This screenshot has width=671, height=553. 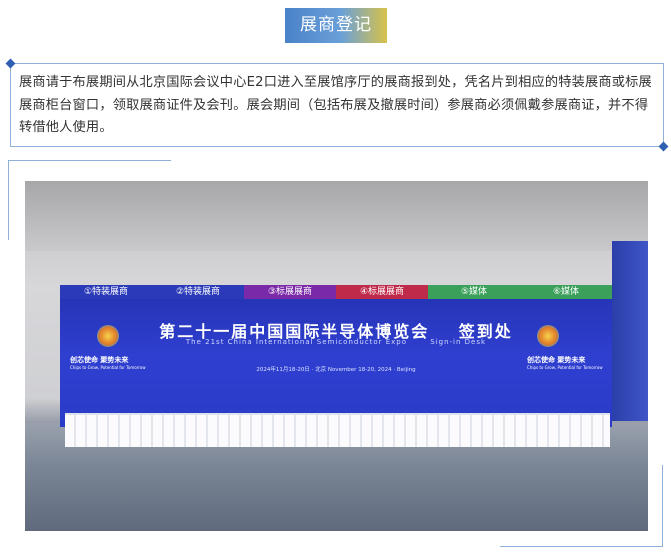 What do you see at coordinates (336, 25) in the screenshot?
I see `section-title: 展商登记` at bounding box center [336, 25].